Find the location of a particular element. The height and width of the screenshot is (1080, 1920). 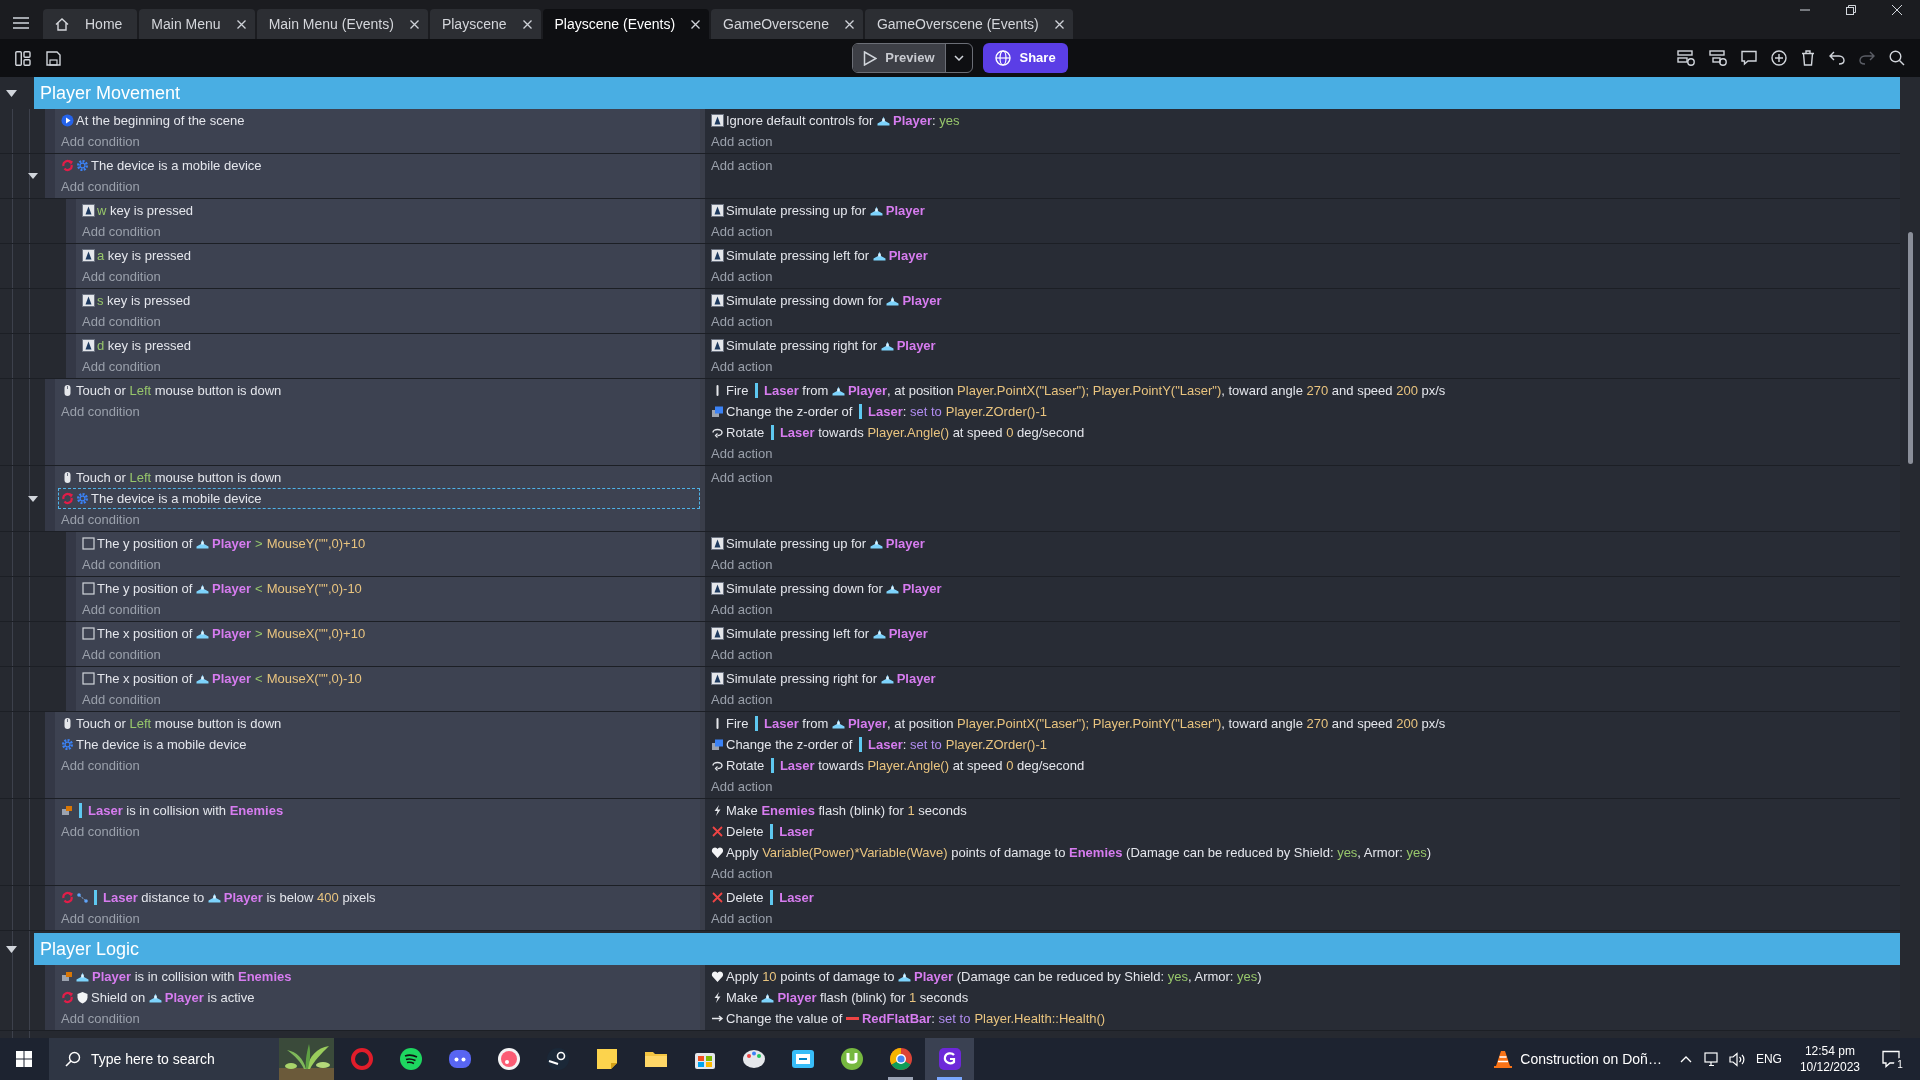

delete-icon is located at coordinates (1808, 58).